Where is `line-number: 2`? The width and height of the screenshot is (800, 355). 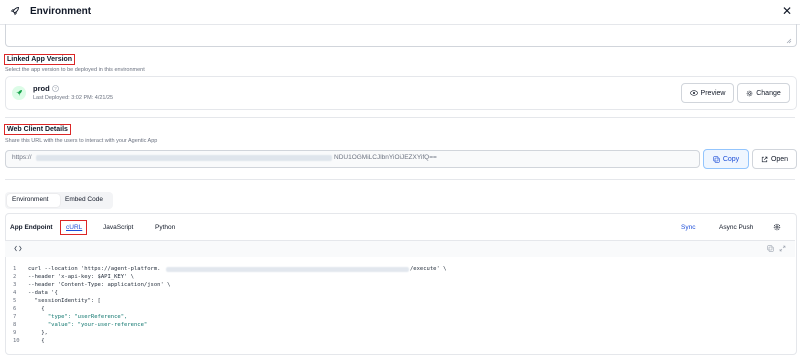 line-number: 2 is located at coordinates (15, 277).